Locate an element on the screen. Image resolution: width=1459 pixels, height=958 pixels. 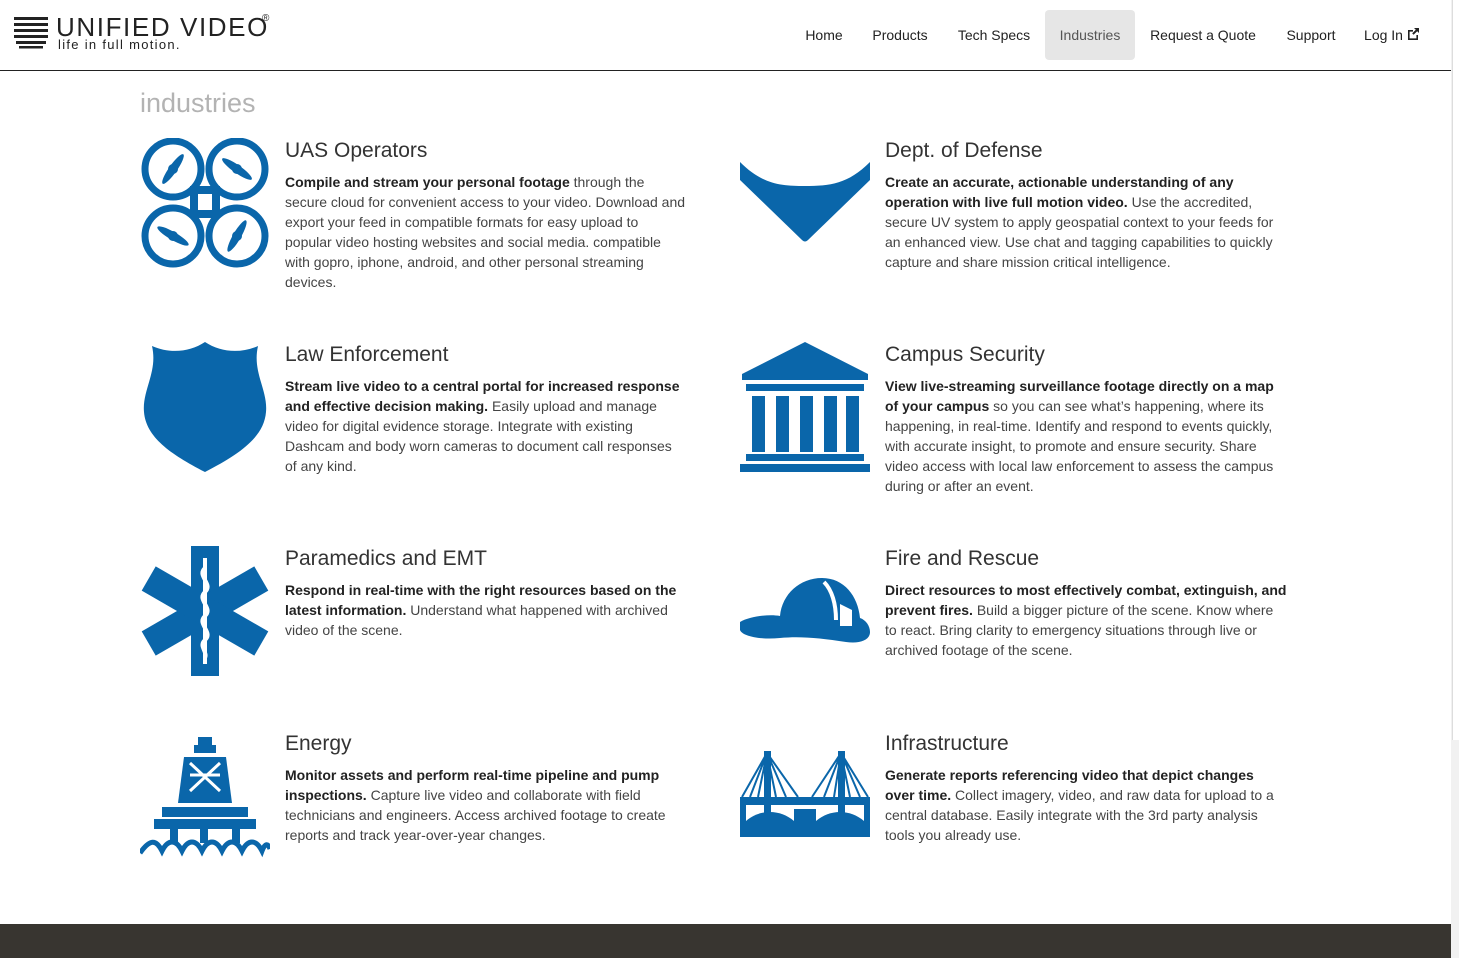
nav-support: Support is located at coordinates (1311, 35).